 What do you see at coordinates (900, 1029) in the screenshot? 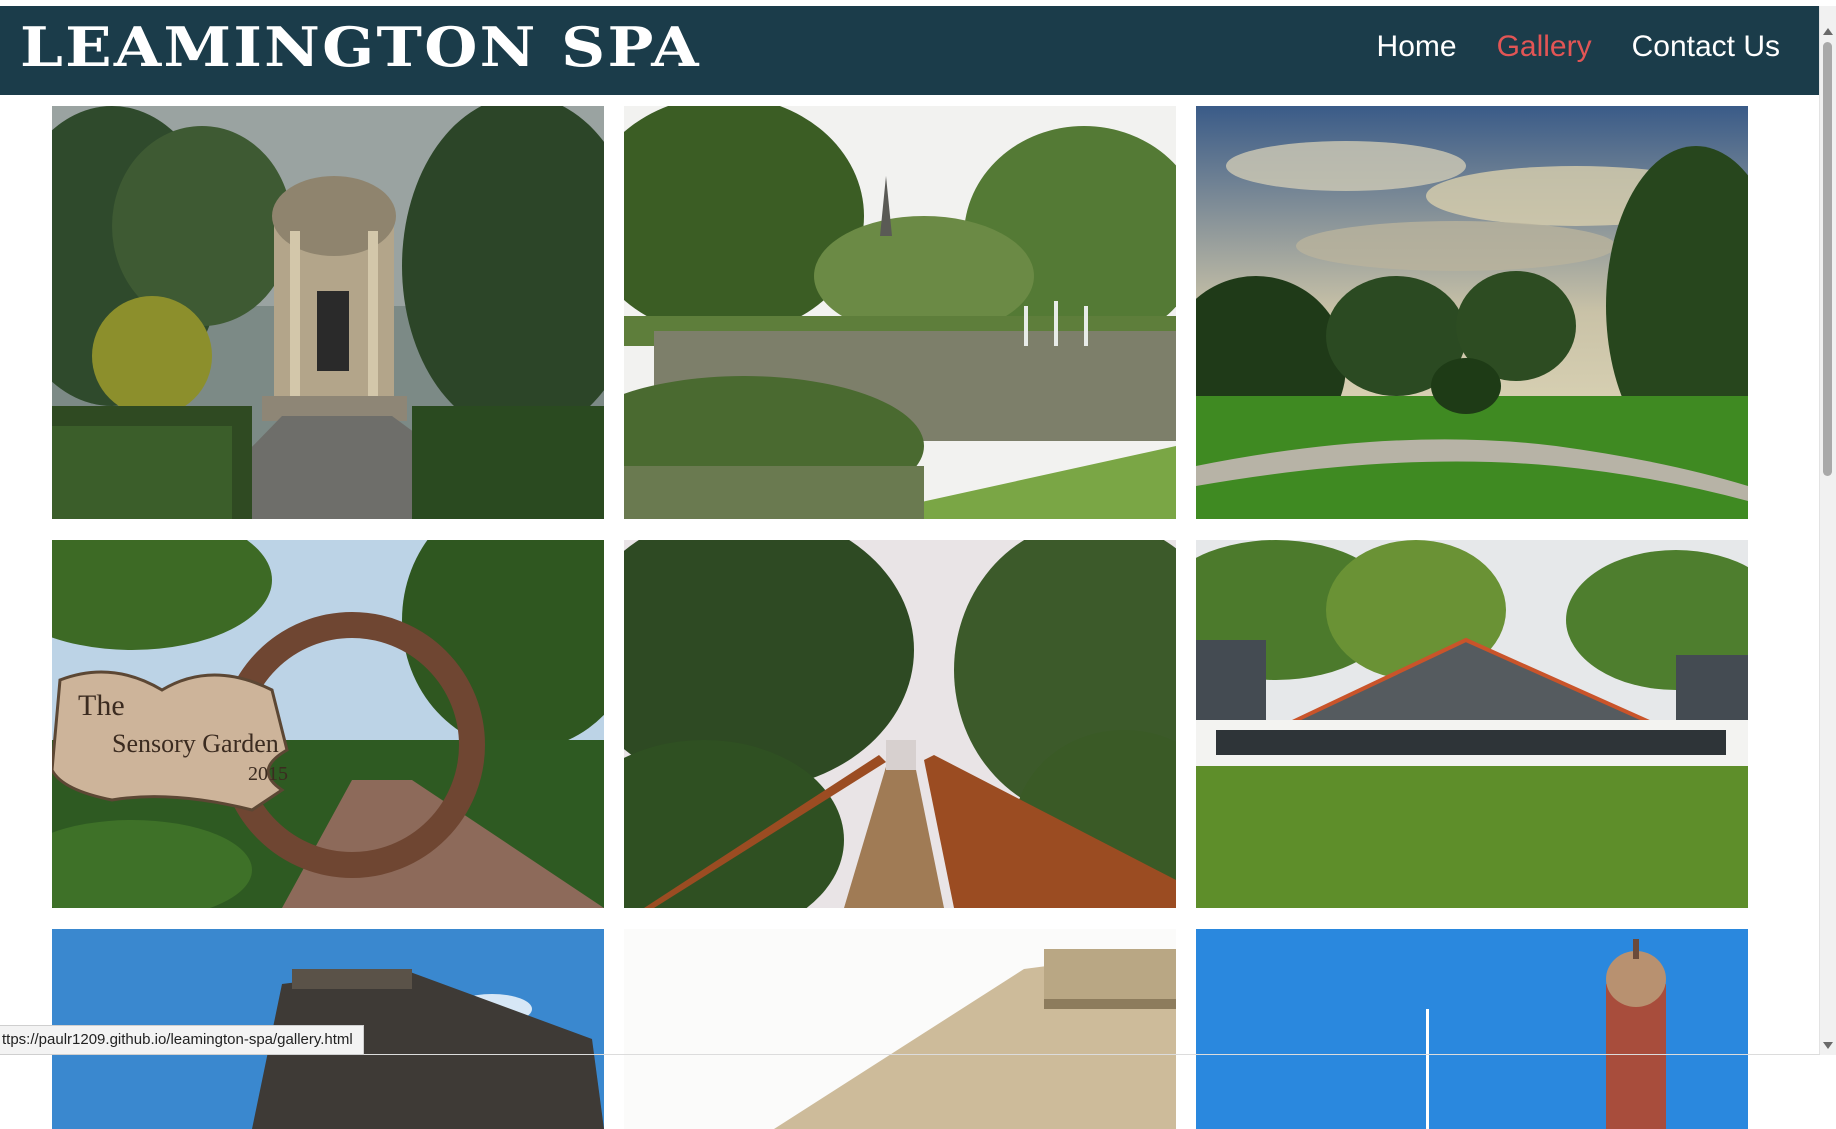
I see `gallery-photo-stone-building` at bounding box center [900, 1029].